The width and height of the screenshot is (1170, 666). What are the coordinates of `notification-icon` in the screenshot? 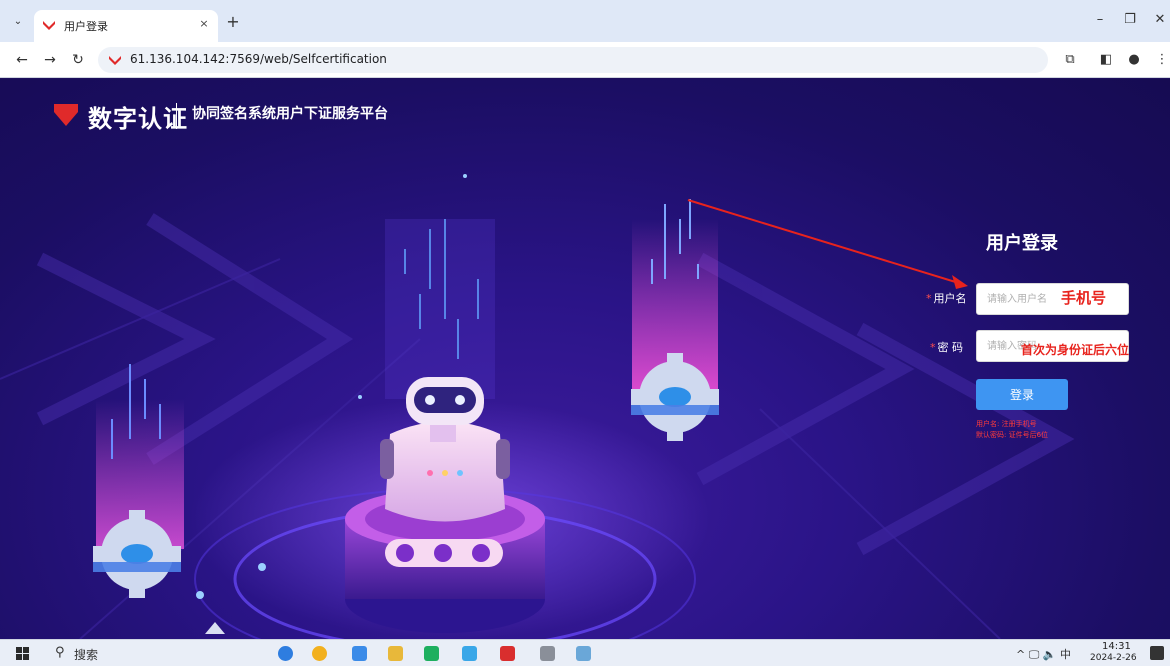 It's located at (1157, 653).